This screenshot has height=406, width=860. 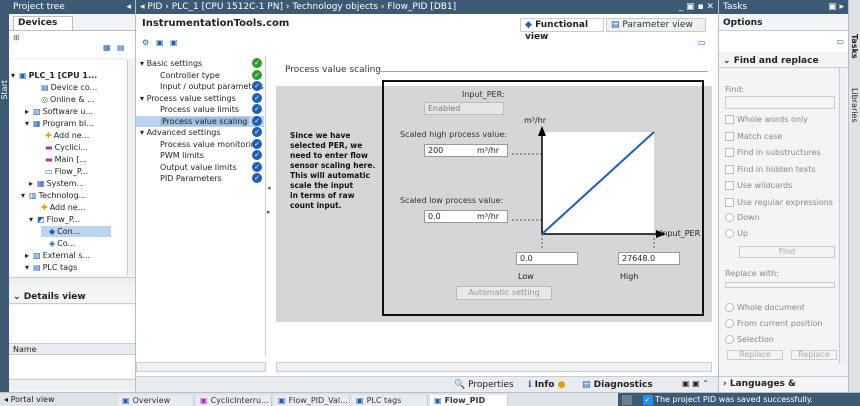 What do you see at coordinates (854, 46) in the screenshot?
I see `tasks-side-tab: Tasks` at bounding box center [854, 46].